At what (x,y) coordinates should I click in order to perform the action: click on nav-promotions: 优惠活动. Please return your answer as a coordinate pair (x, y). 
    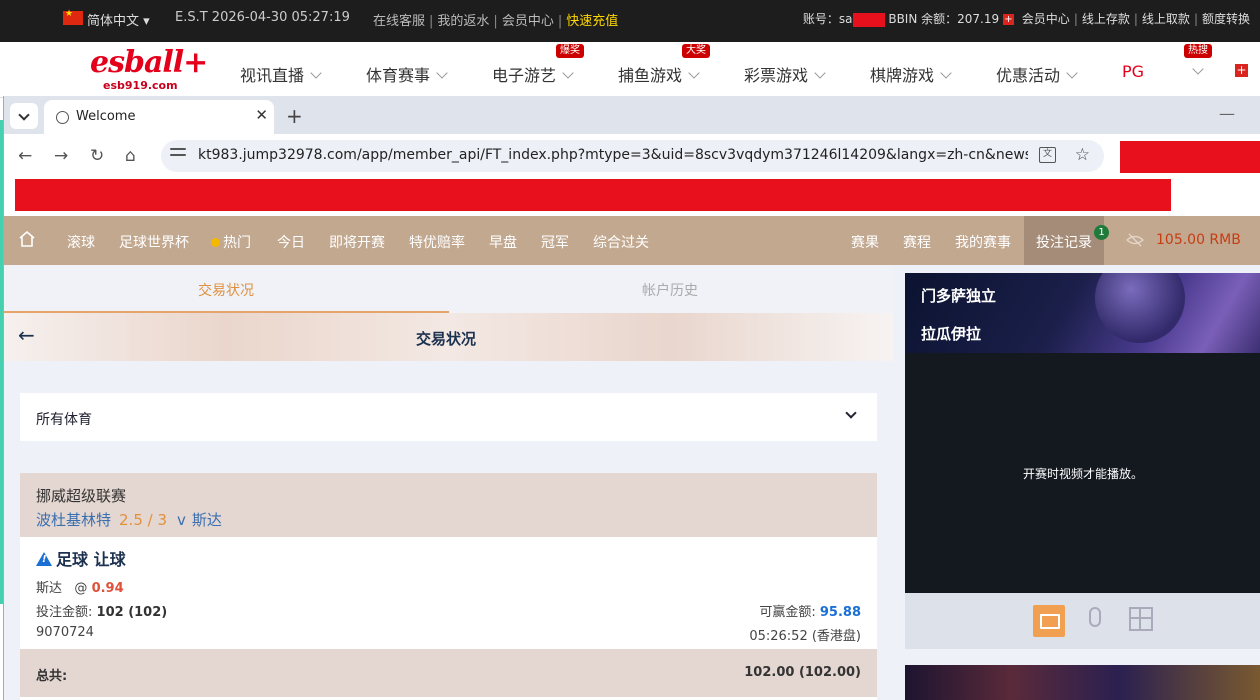
    Looking at the image, I should click on (1037, 74).